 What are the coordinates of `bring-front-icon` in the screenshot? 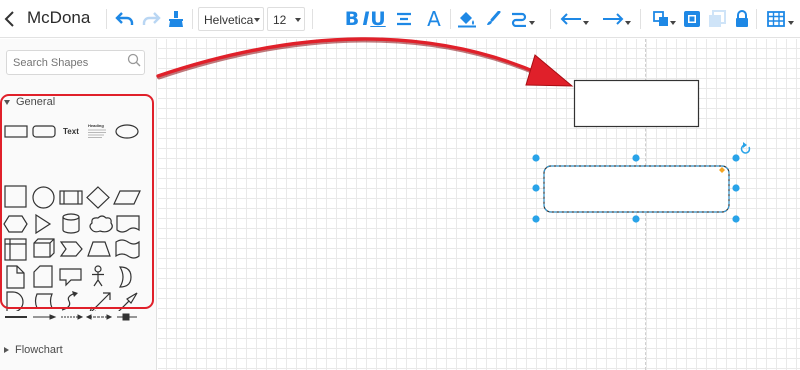 It's located at (692, 19).